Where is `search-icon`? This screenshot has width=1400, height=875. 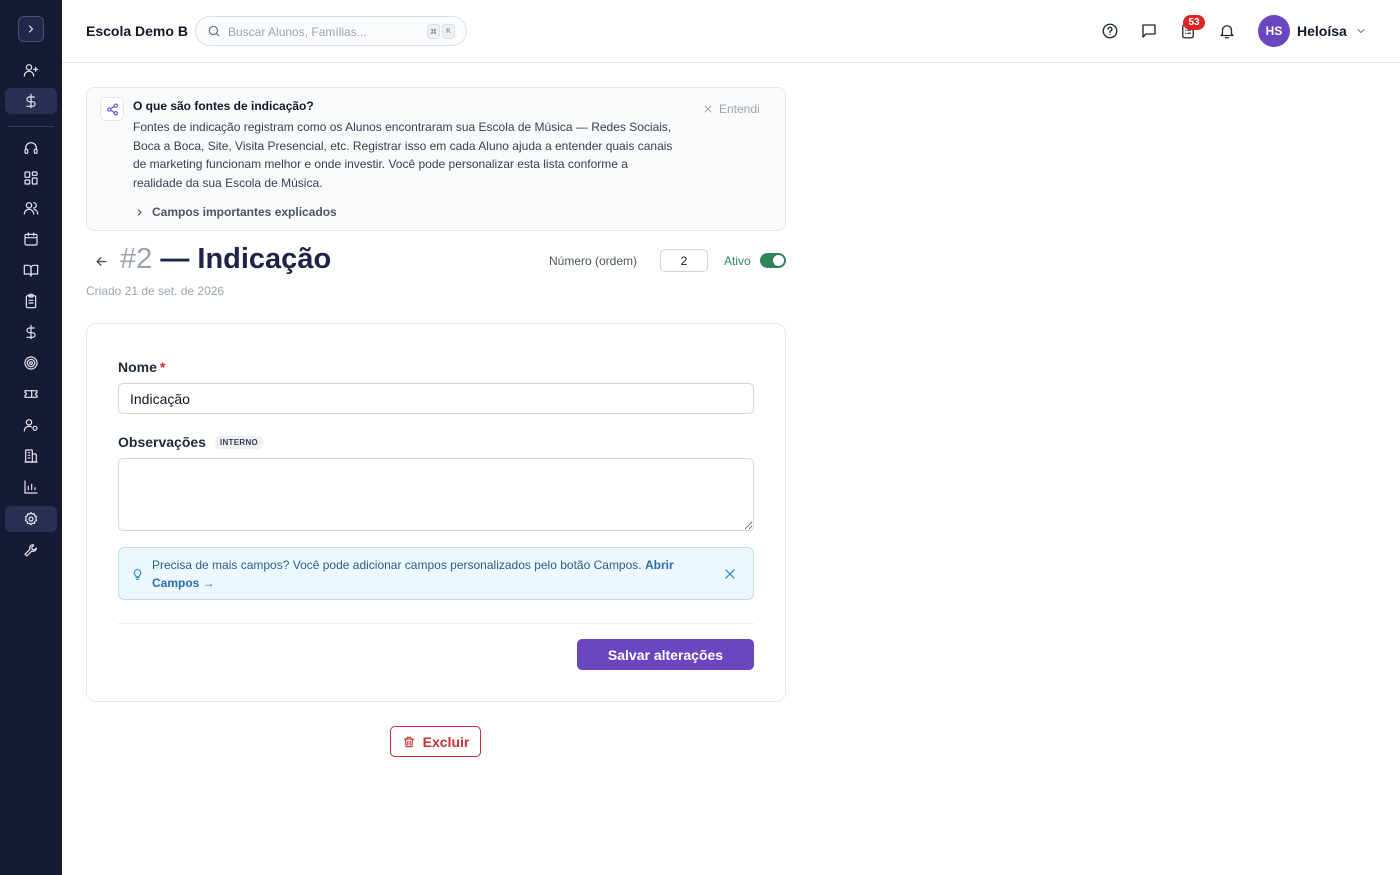
search-icon is located at coordinates (214, 31).